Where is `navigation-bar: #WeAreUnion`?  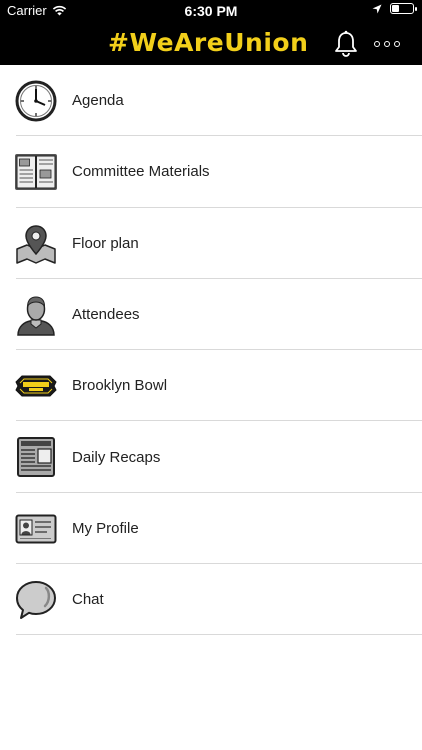
navigation-bar: #WeAreUnion is located at coordinates (211, 43).